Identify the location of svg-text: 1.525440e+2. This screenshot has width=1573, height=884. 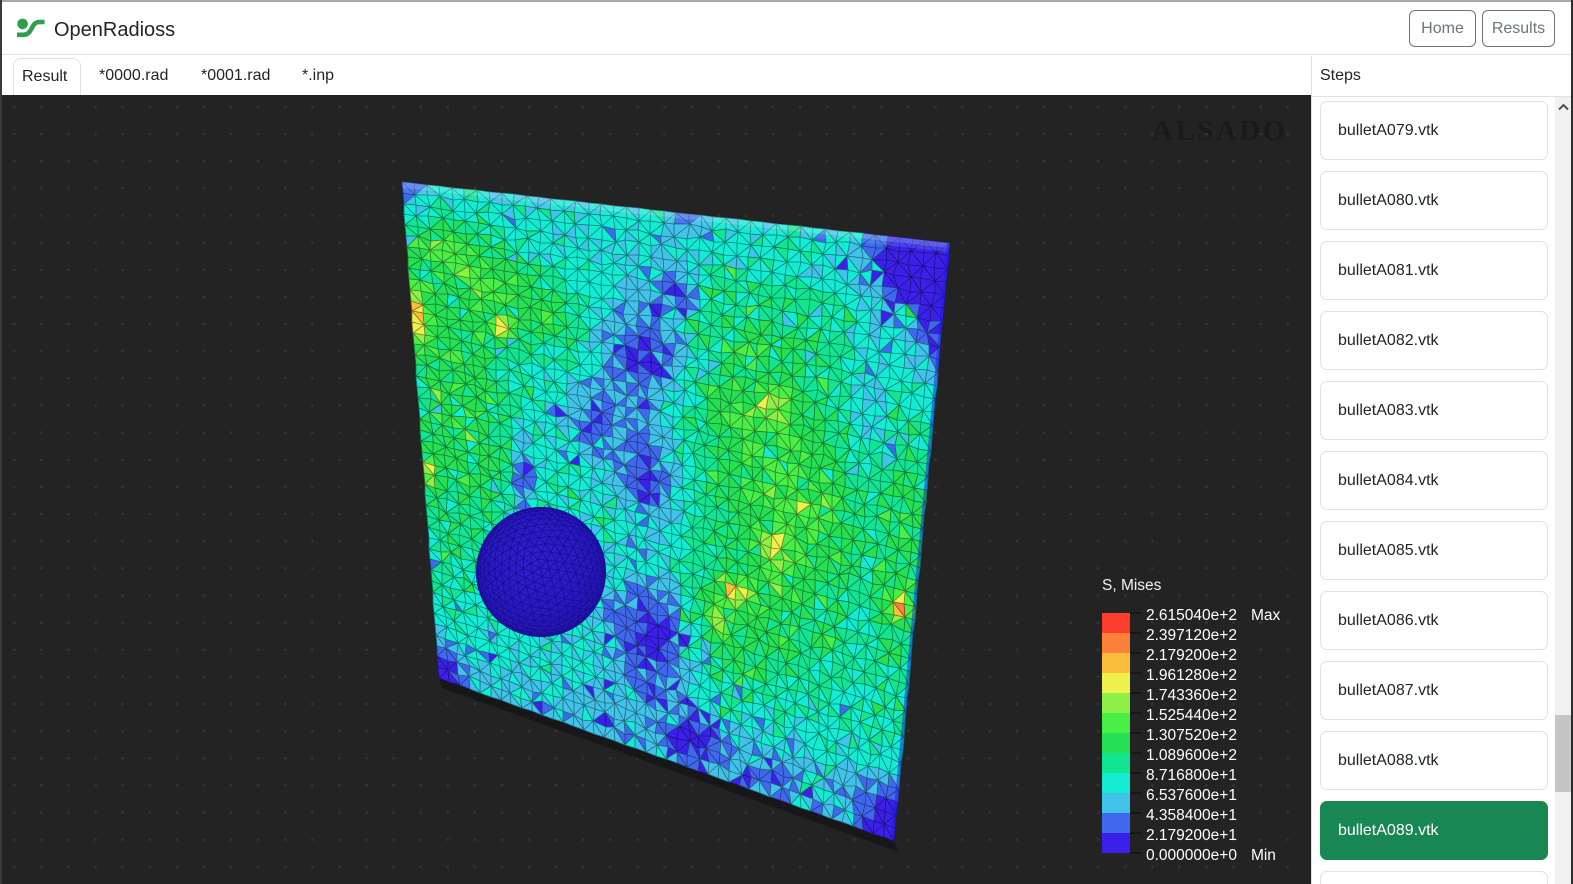
(1191, 715).